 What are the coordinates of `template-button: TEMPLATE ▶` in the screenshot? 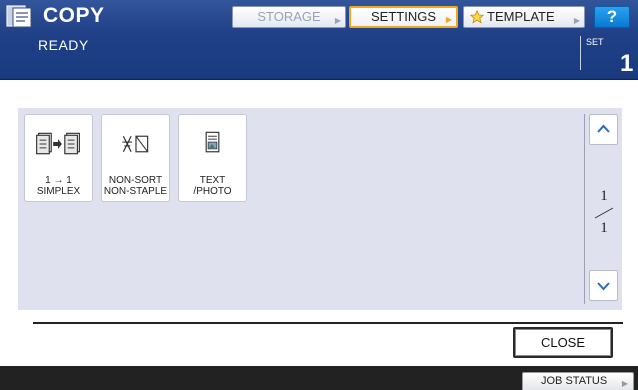 It's located at (524, 17).